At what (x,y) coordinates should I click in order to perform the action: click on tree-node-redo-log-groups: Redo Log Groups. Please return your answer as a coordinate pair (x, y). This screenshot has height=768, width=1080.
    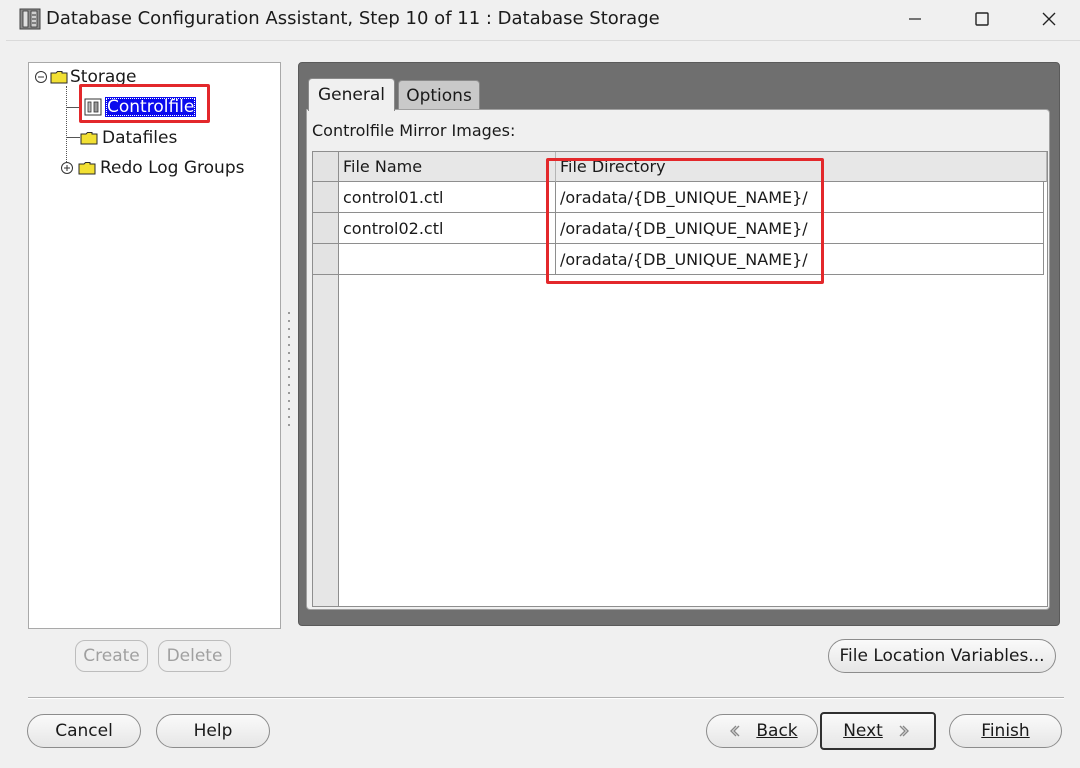
    Looking at the image, I should click on (152, 168).